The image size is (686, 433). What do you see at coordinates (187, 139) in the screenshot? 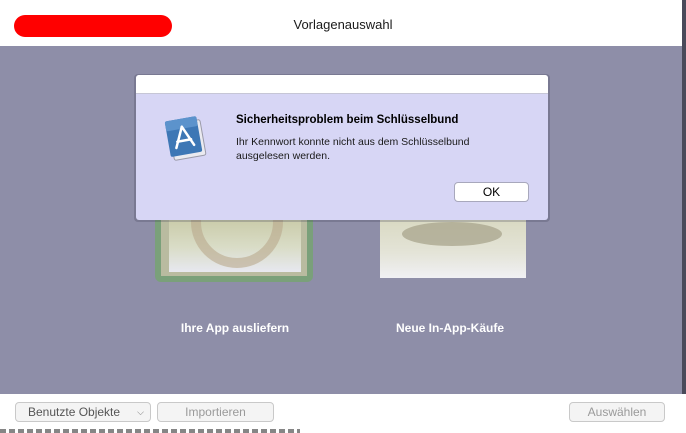
I see `app-store-icon` at bounding box center [187, 139].